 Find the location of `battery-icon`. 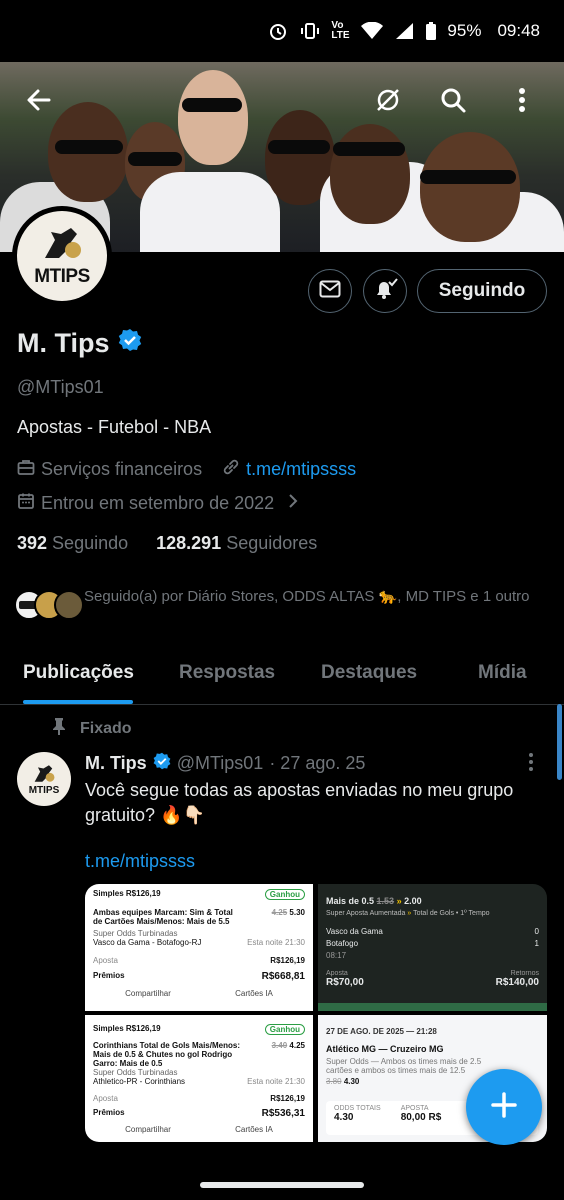

battery-icon is located at coordinates (431, 31).